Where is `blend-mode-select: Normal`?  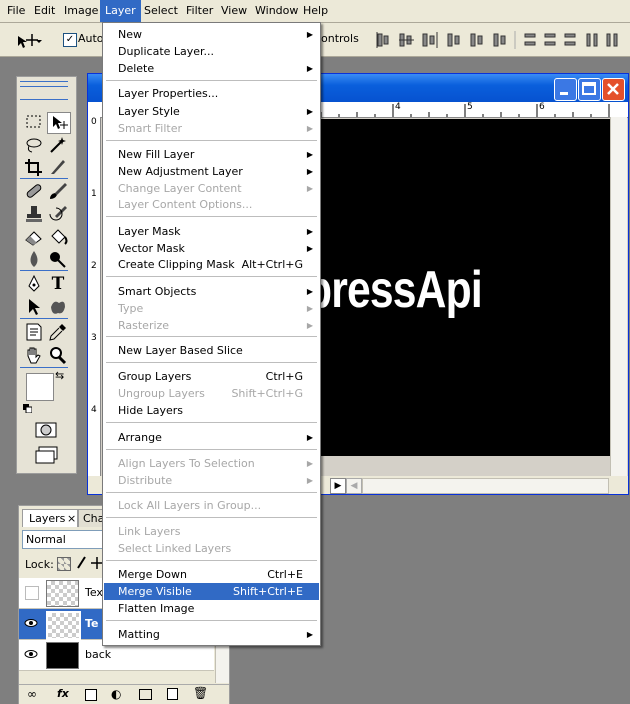
blend-mode-select: Normal is located at coordinates (65, 539).